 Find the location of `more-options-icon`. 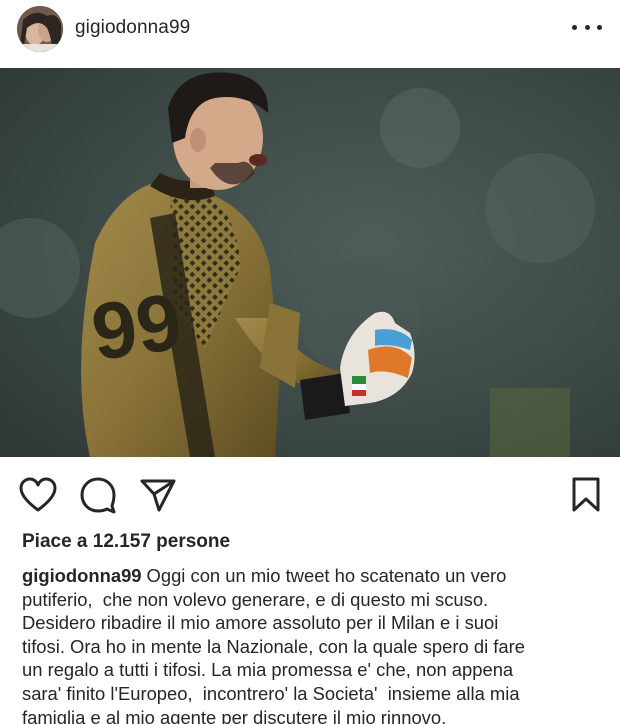

more-options-icon is located at coordinates (587, 27).